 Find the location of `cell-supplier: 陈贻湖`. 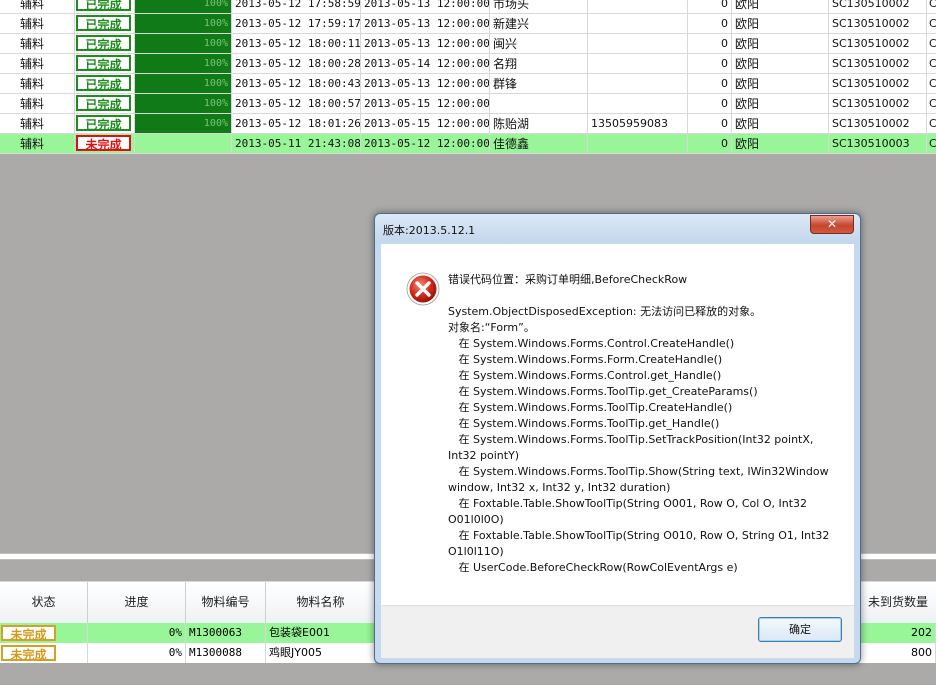

cell-supplier: 陈贻湖 is located at coordinates (539, 124).